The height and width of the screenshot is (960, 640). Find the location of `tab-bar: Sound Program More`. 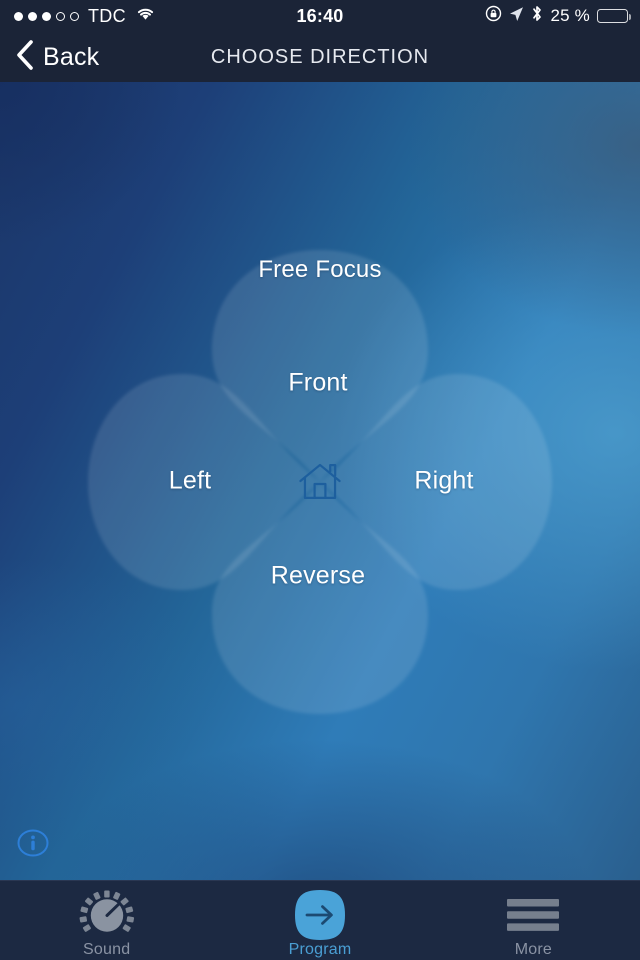

tab-bar: Sound Program More is located at coordinates (320, 920).